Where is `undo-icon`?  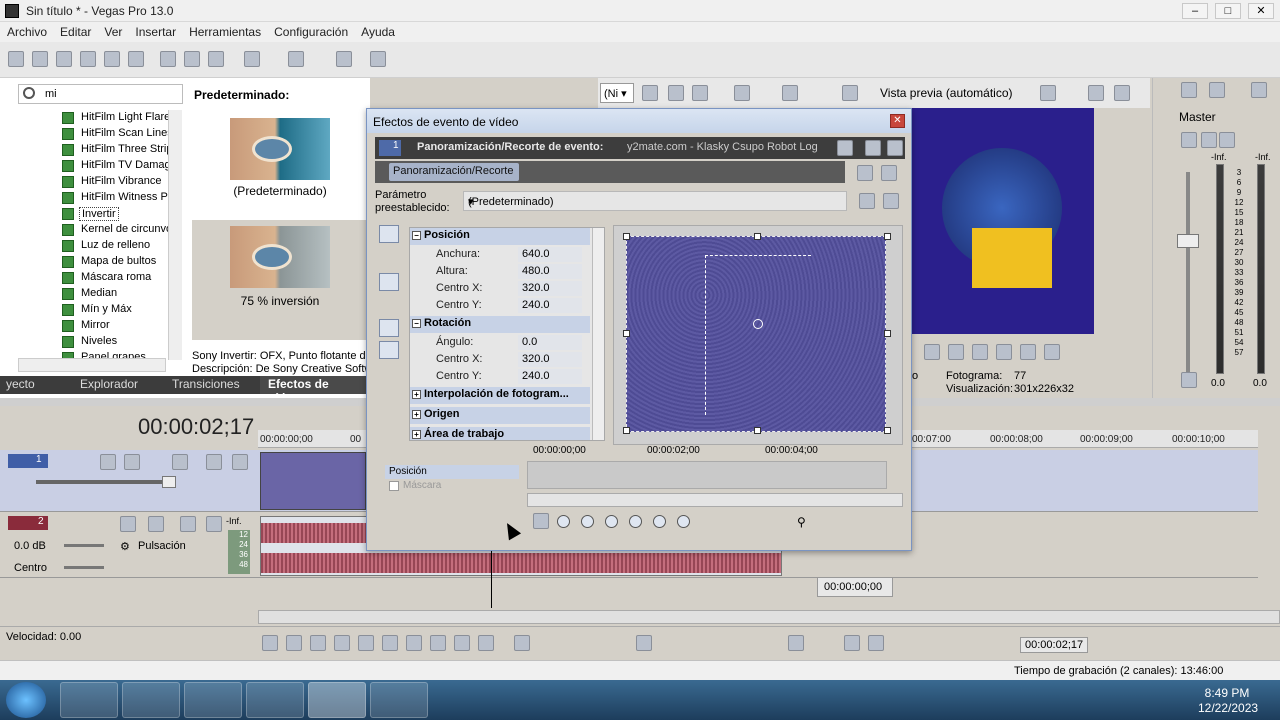 undo-icon is located at coordinates (252, 59).